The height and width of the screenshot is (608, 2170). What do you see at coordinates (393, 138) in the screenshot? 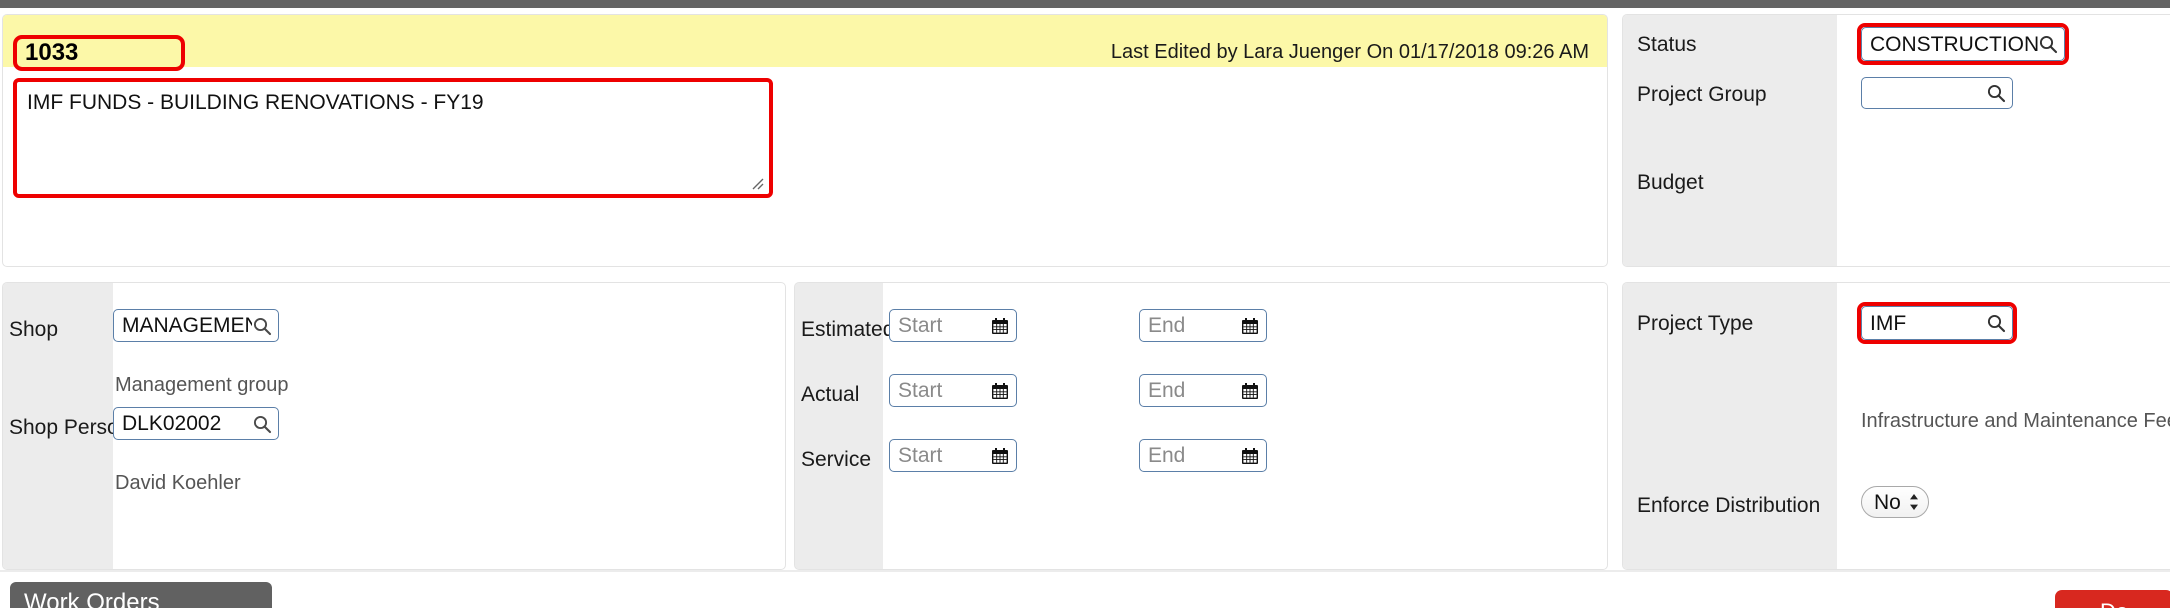
I see `description-textarea: IMF FUNDS - BUILDING RENOVATIONS - FY19` at bounding box center [393, 138].